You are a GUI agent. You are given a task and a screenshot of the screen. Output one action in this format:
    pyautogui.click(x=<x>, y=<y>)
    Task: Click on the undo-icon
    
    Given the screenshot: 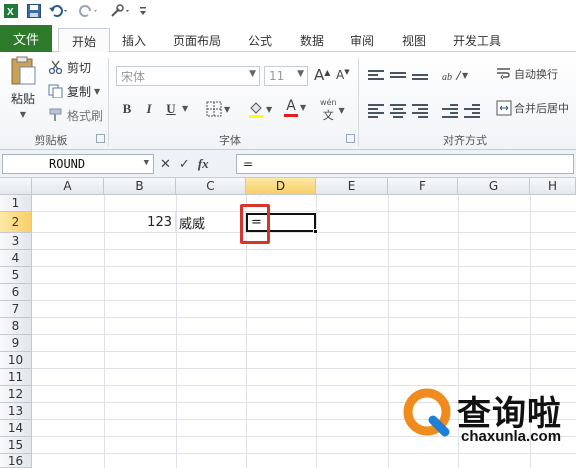 What is the action you would take?
    pyautogui.click(x=59, y=11)
    